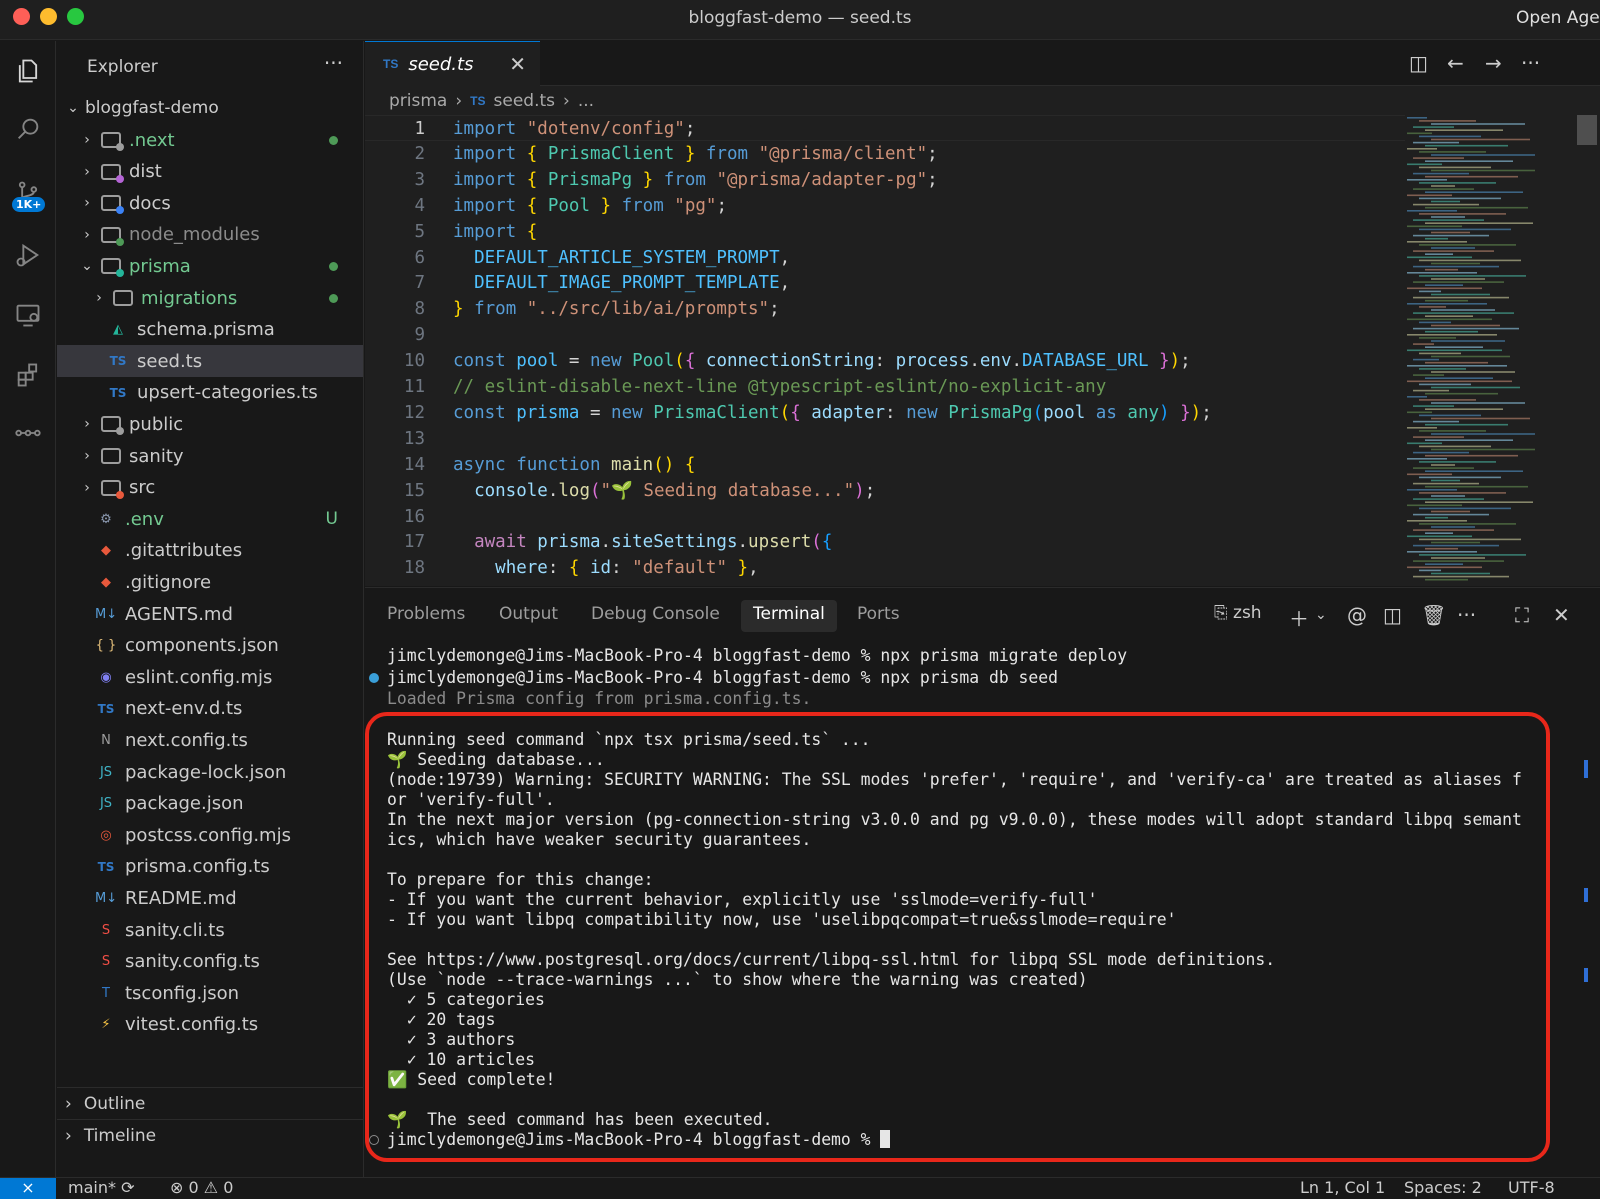  What do you see at coordinates (1561, 615) in the screenshot?
I see `close-panel-icon: ✕` at bounding box center [1561, 615].